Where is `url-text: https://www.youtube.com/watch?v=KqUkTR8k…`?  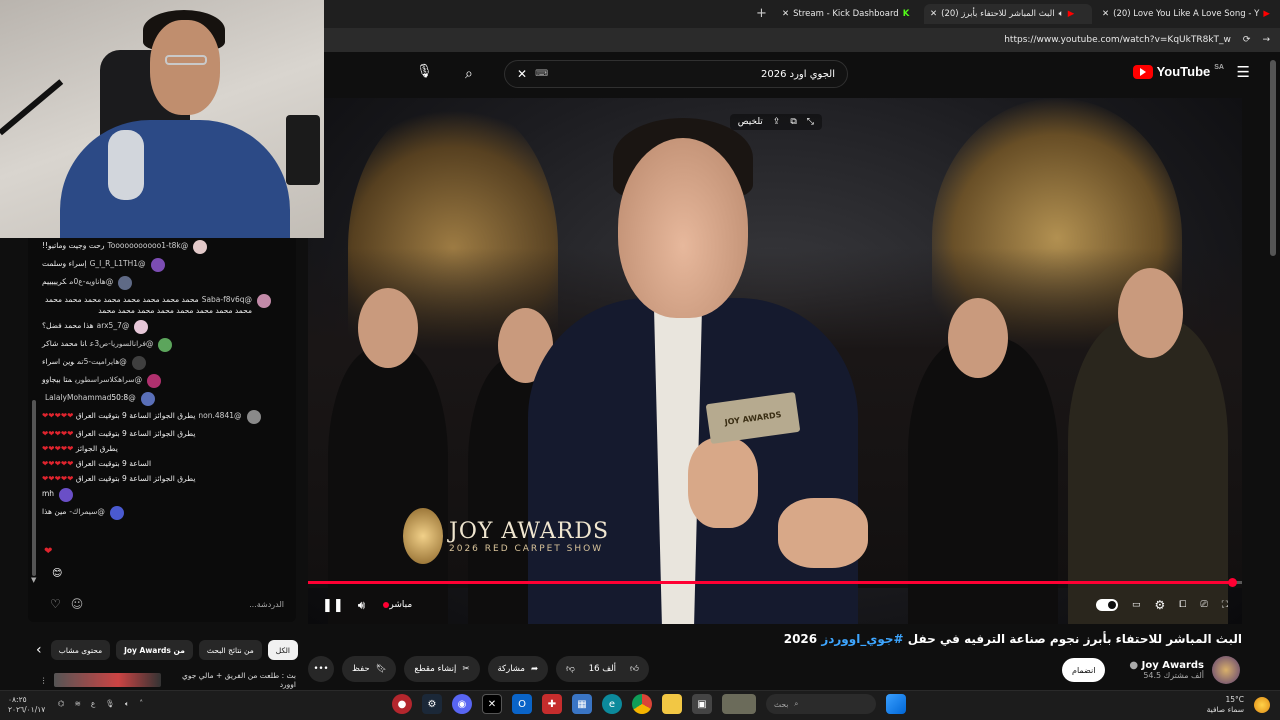
url-text: https://www.youtube.com/watch?v=KqUkTR8k… is located at coordinates (1117, 40).